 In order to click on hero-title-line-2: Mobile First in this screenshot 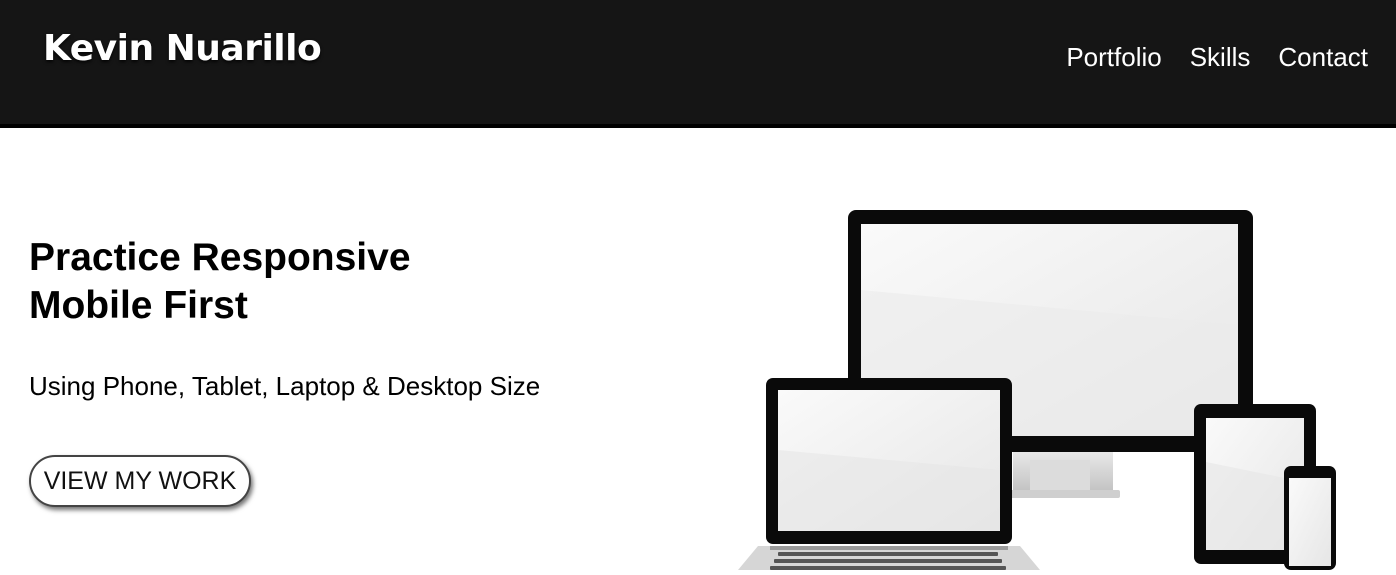, I will do `click(138, 305)`.